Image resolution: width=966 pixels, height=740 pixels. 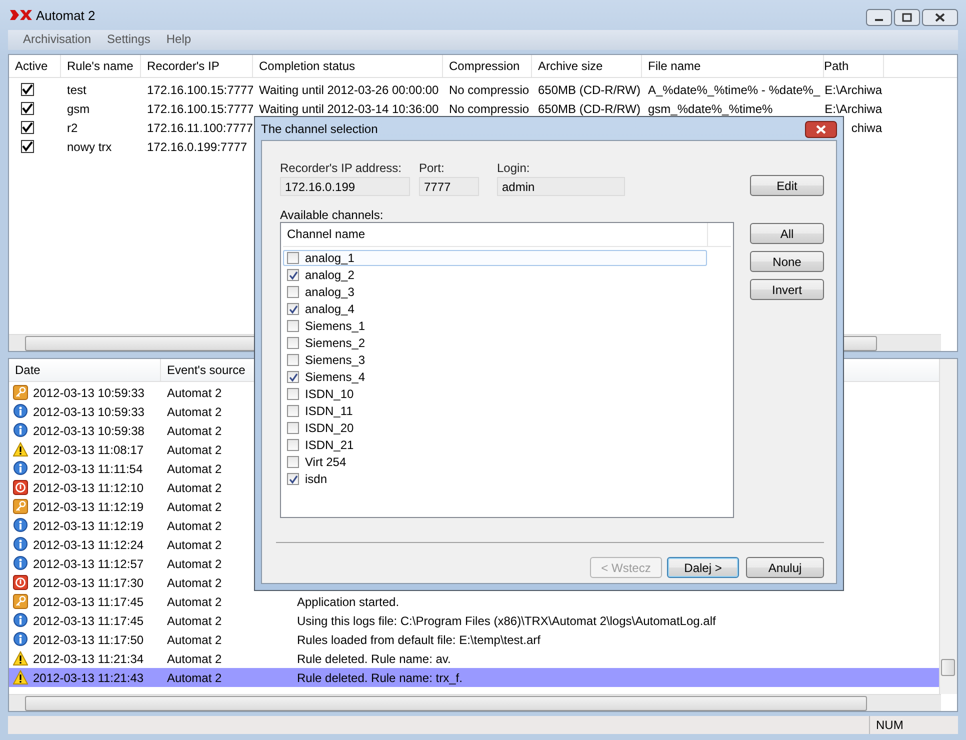 What do you see at coordinates (88, 639) in the screenshot?
I see `date-cell: 2012-03-13 11:17:50` at bounding box center [88, 639].